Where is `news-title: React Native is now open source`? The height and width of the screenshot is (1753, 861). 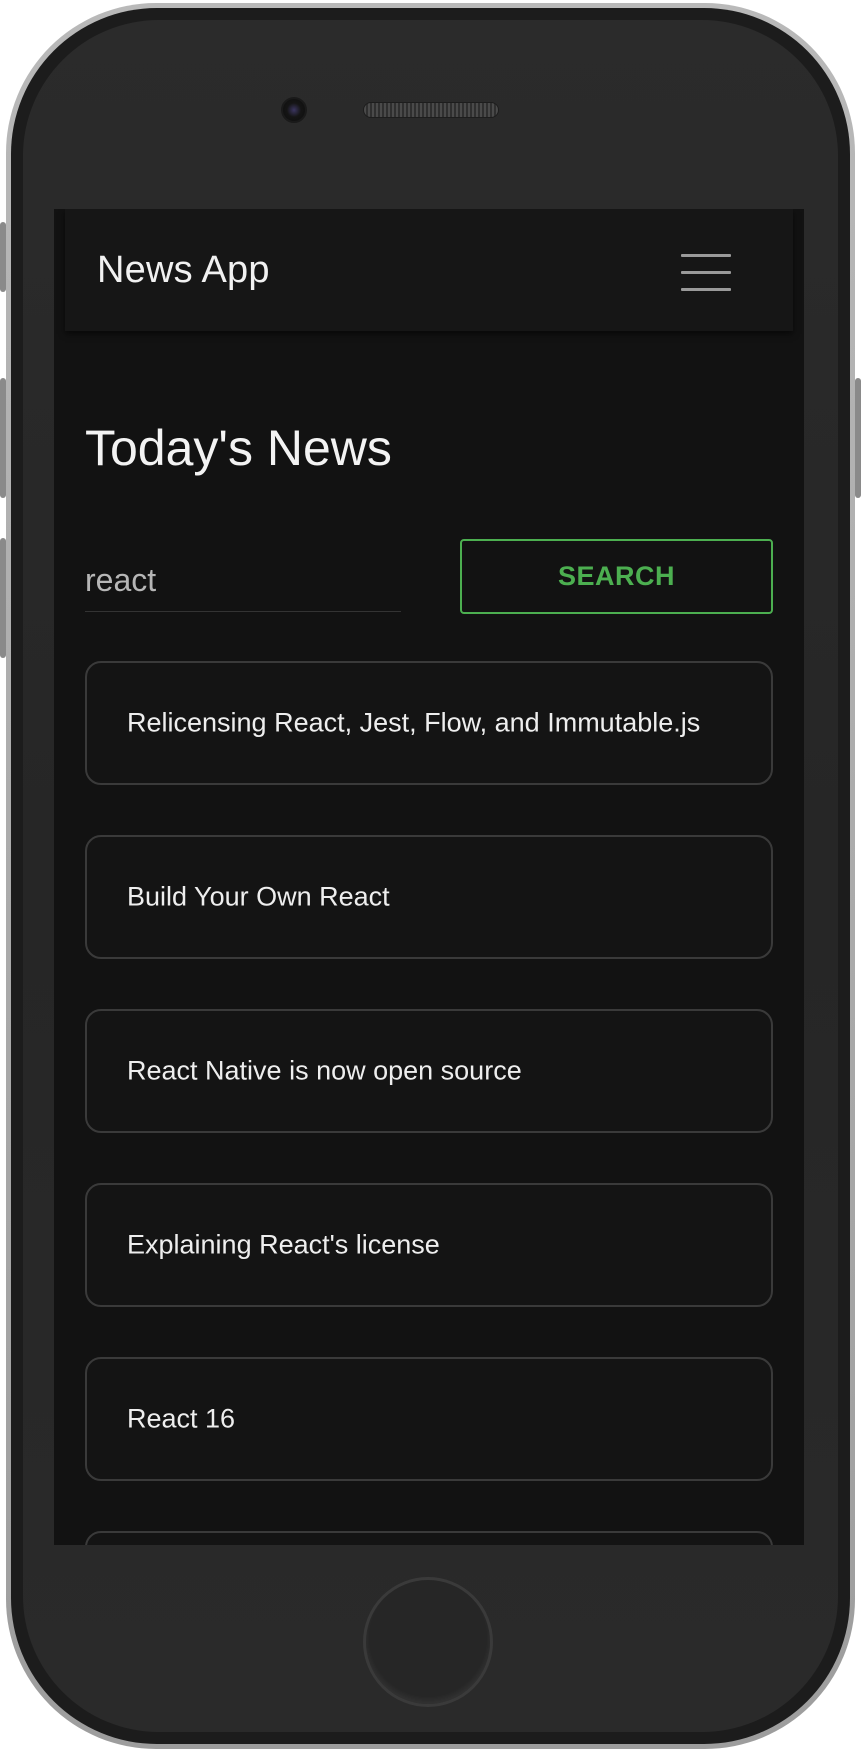
news-title: React Native is now open source is located at coordinates (324, 1070).